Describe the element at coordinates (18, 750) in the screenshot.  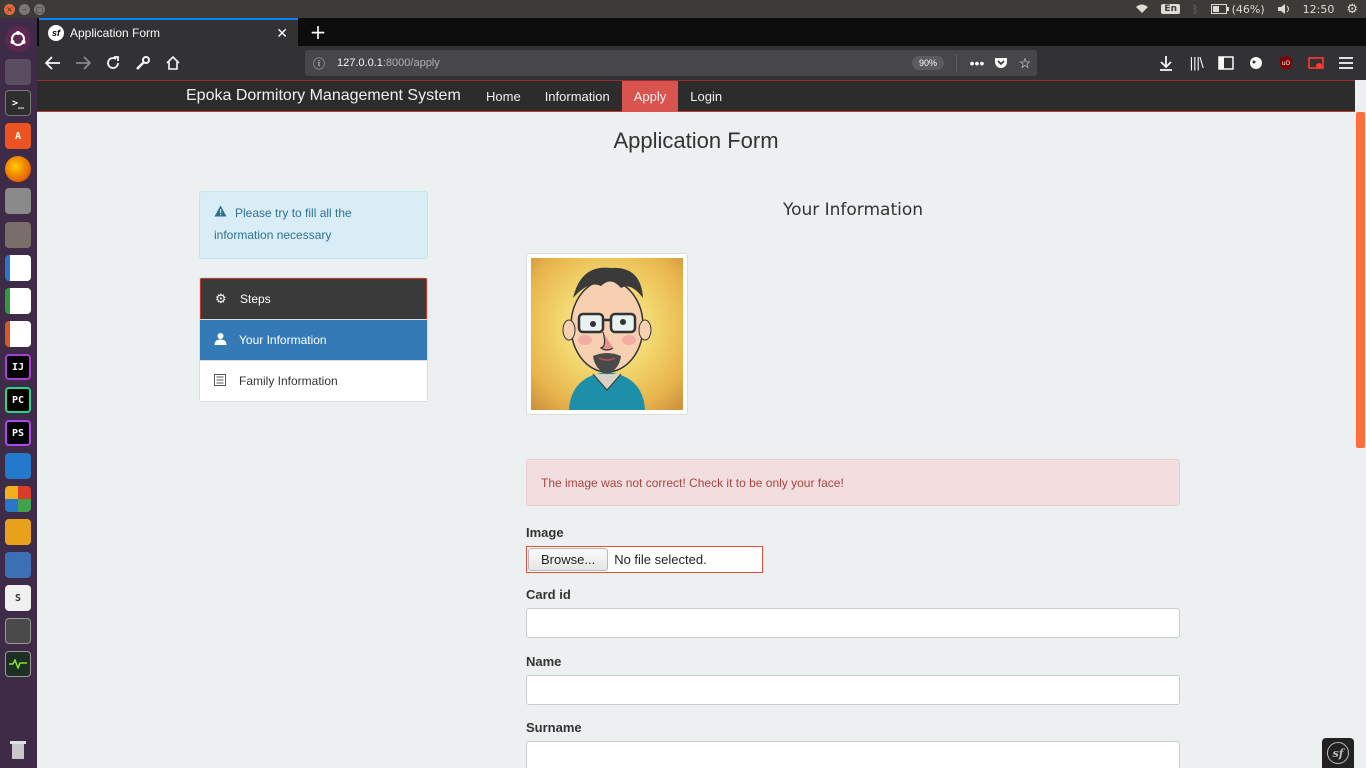
I see `trash-icon` at that location.